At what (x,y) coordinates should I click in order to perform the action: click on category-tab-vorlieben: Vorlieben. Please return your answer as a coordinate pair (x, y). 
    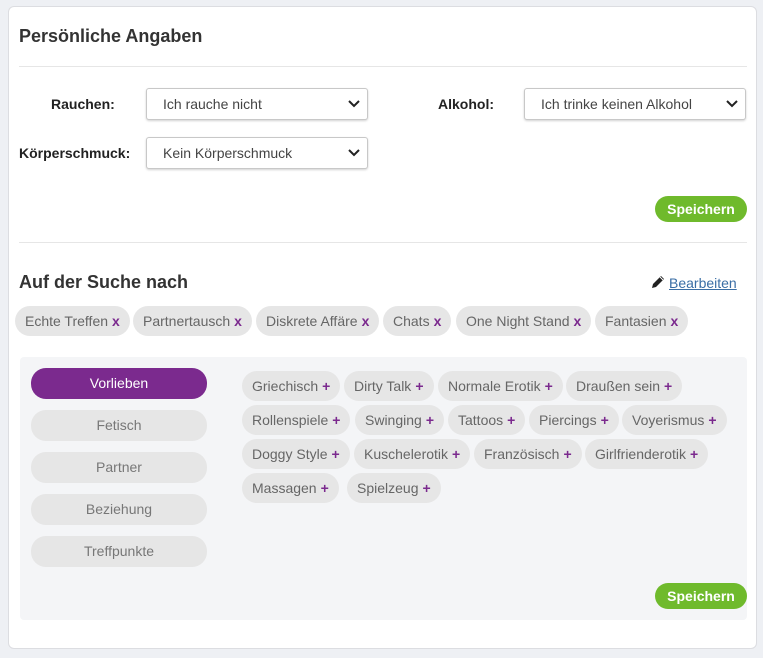
    Looking at the image, I should click on (119, 383).